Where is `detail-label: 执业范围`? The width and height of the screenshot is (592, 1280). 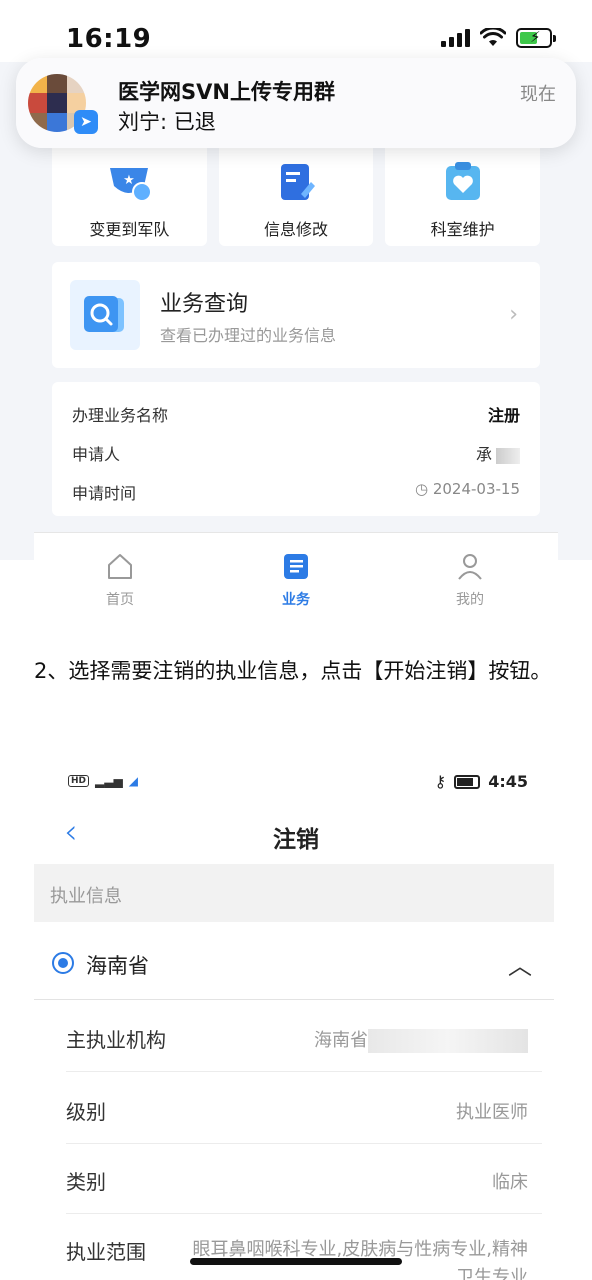
detail-label: 执业范围 is located at coordinates (106, 1252).